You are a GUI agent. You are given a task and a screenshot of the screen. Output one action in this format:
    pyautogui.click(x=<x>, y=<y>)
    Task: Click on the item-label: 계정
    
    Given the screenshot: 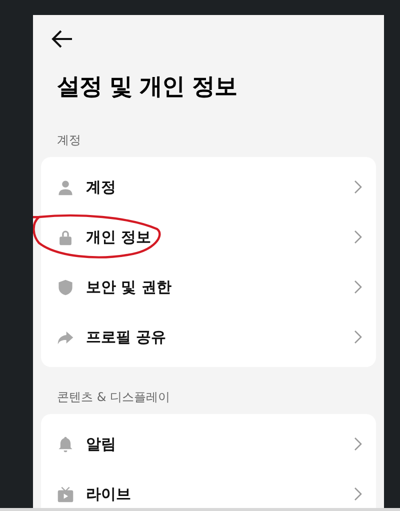 What is the action you would take?
    pyautogui.click(x=101, y=187)
    